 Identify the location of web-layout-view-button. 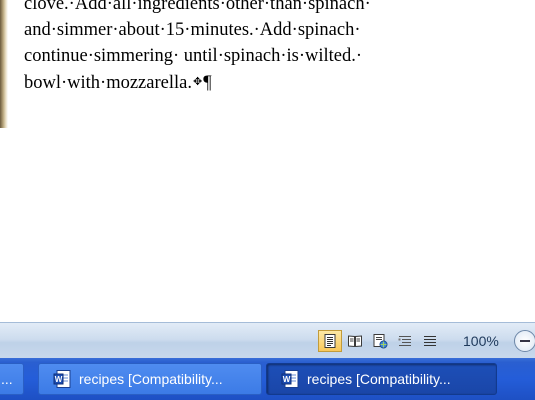
(380, 341).